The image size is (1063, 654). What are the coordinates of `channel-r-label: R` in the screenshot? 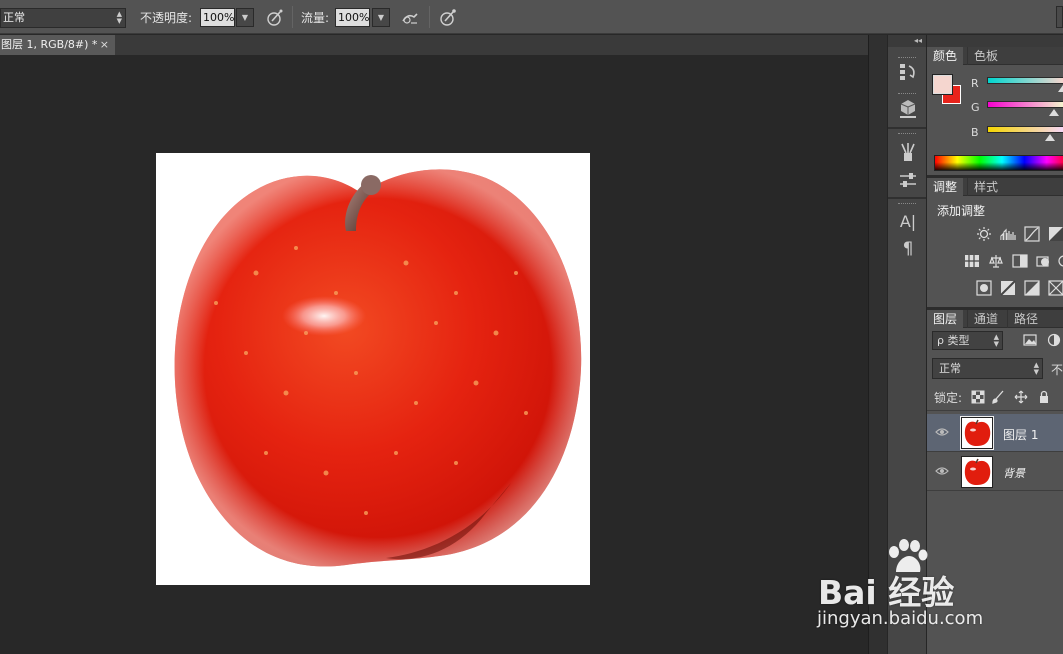 It's located at (975, 83).